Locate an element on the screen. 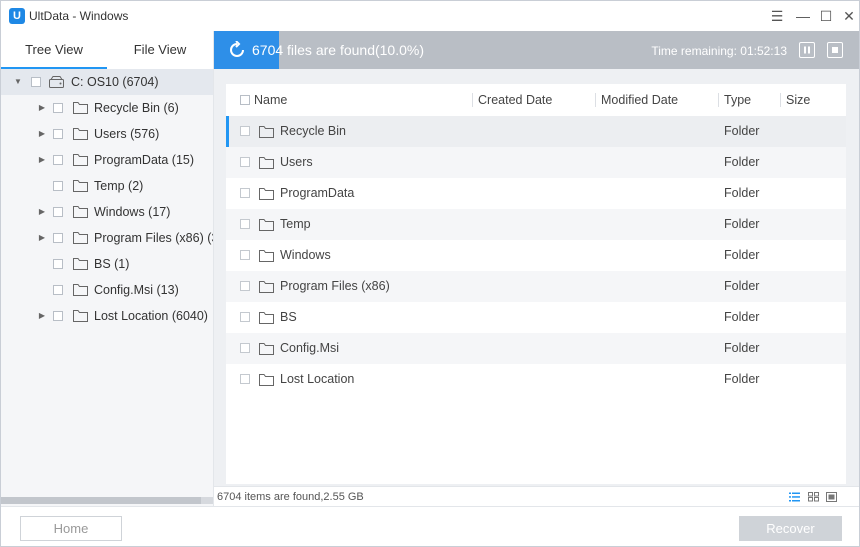 This screenshot has height=547, width=860. file-name: Windows is located at coordinates (305, 255).